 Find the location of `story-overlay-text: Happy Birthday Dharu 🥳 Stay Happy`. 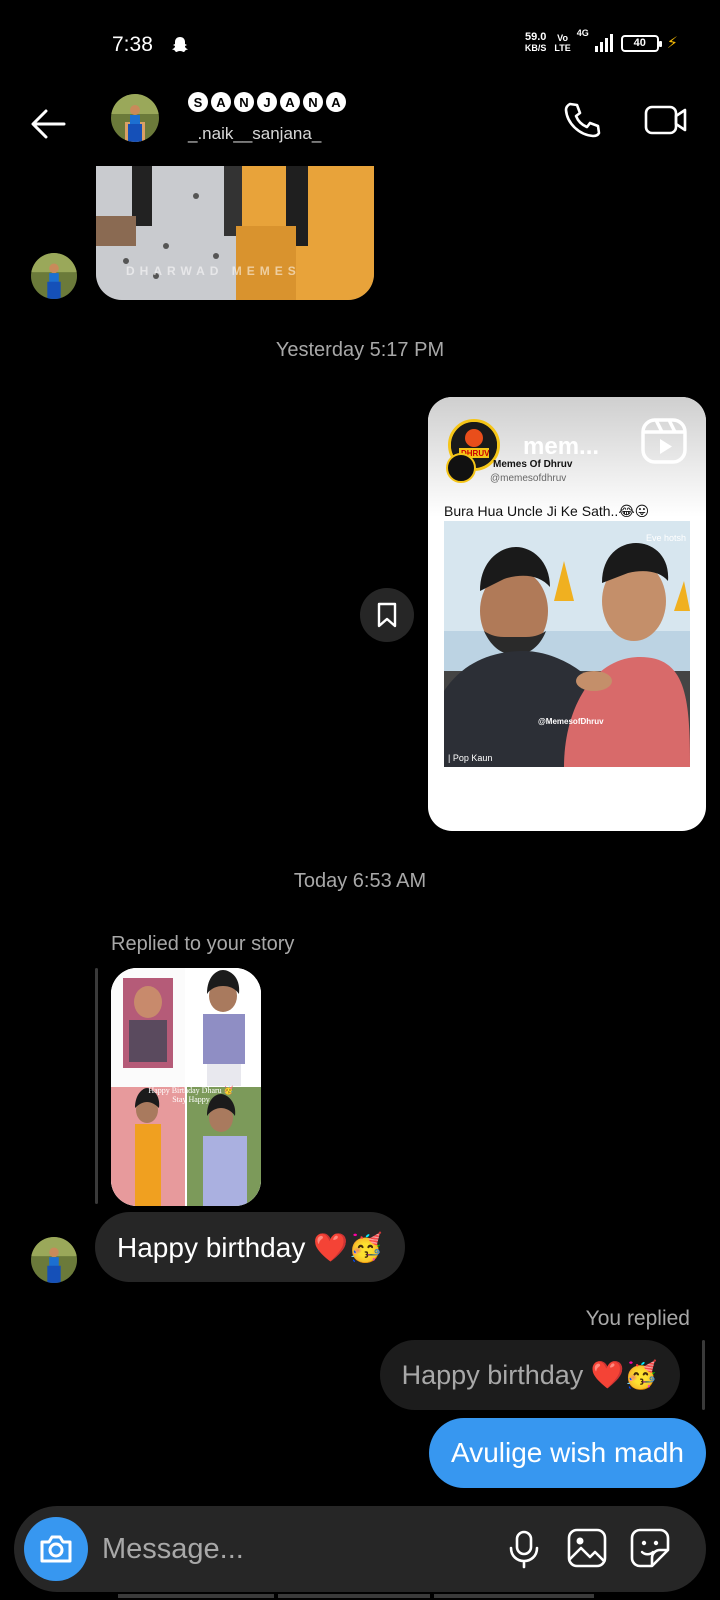

story-overlay-text: Happy Birthday Dharu 🥳 Stay Happy is located at coordinates (191, 1095).